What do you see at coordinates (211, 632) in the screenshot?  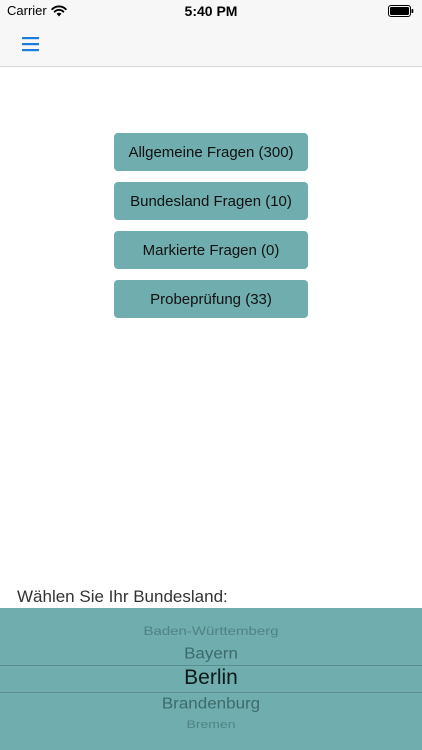 I see `picker-item: Baden-Württemberg` at bounding box center [211, 632].